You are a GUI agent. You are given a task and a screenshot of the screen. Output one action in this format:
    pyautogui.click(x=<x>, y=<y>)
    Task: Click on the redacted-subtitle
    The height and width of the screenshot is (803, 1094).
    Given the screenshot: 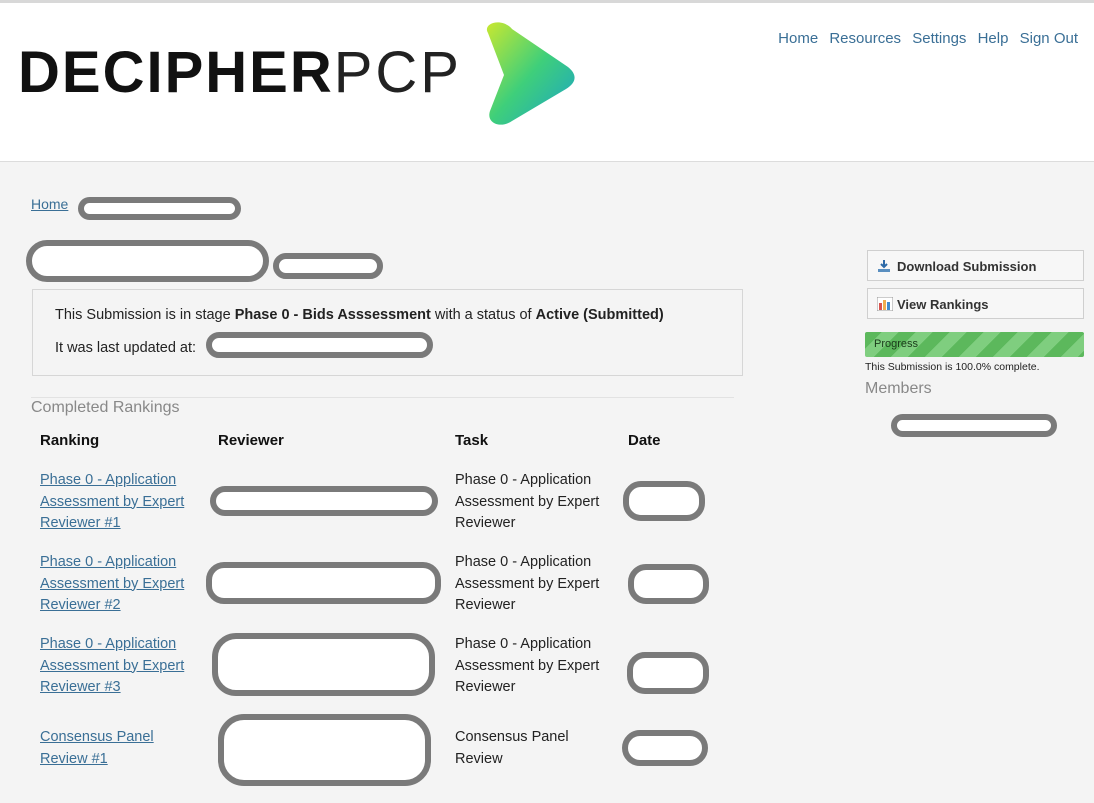 What is the action you would take?
    pyautogui.click(x=328, y=266)
    